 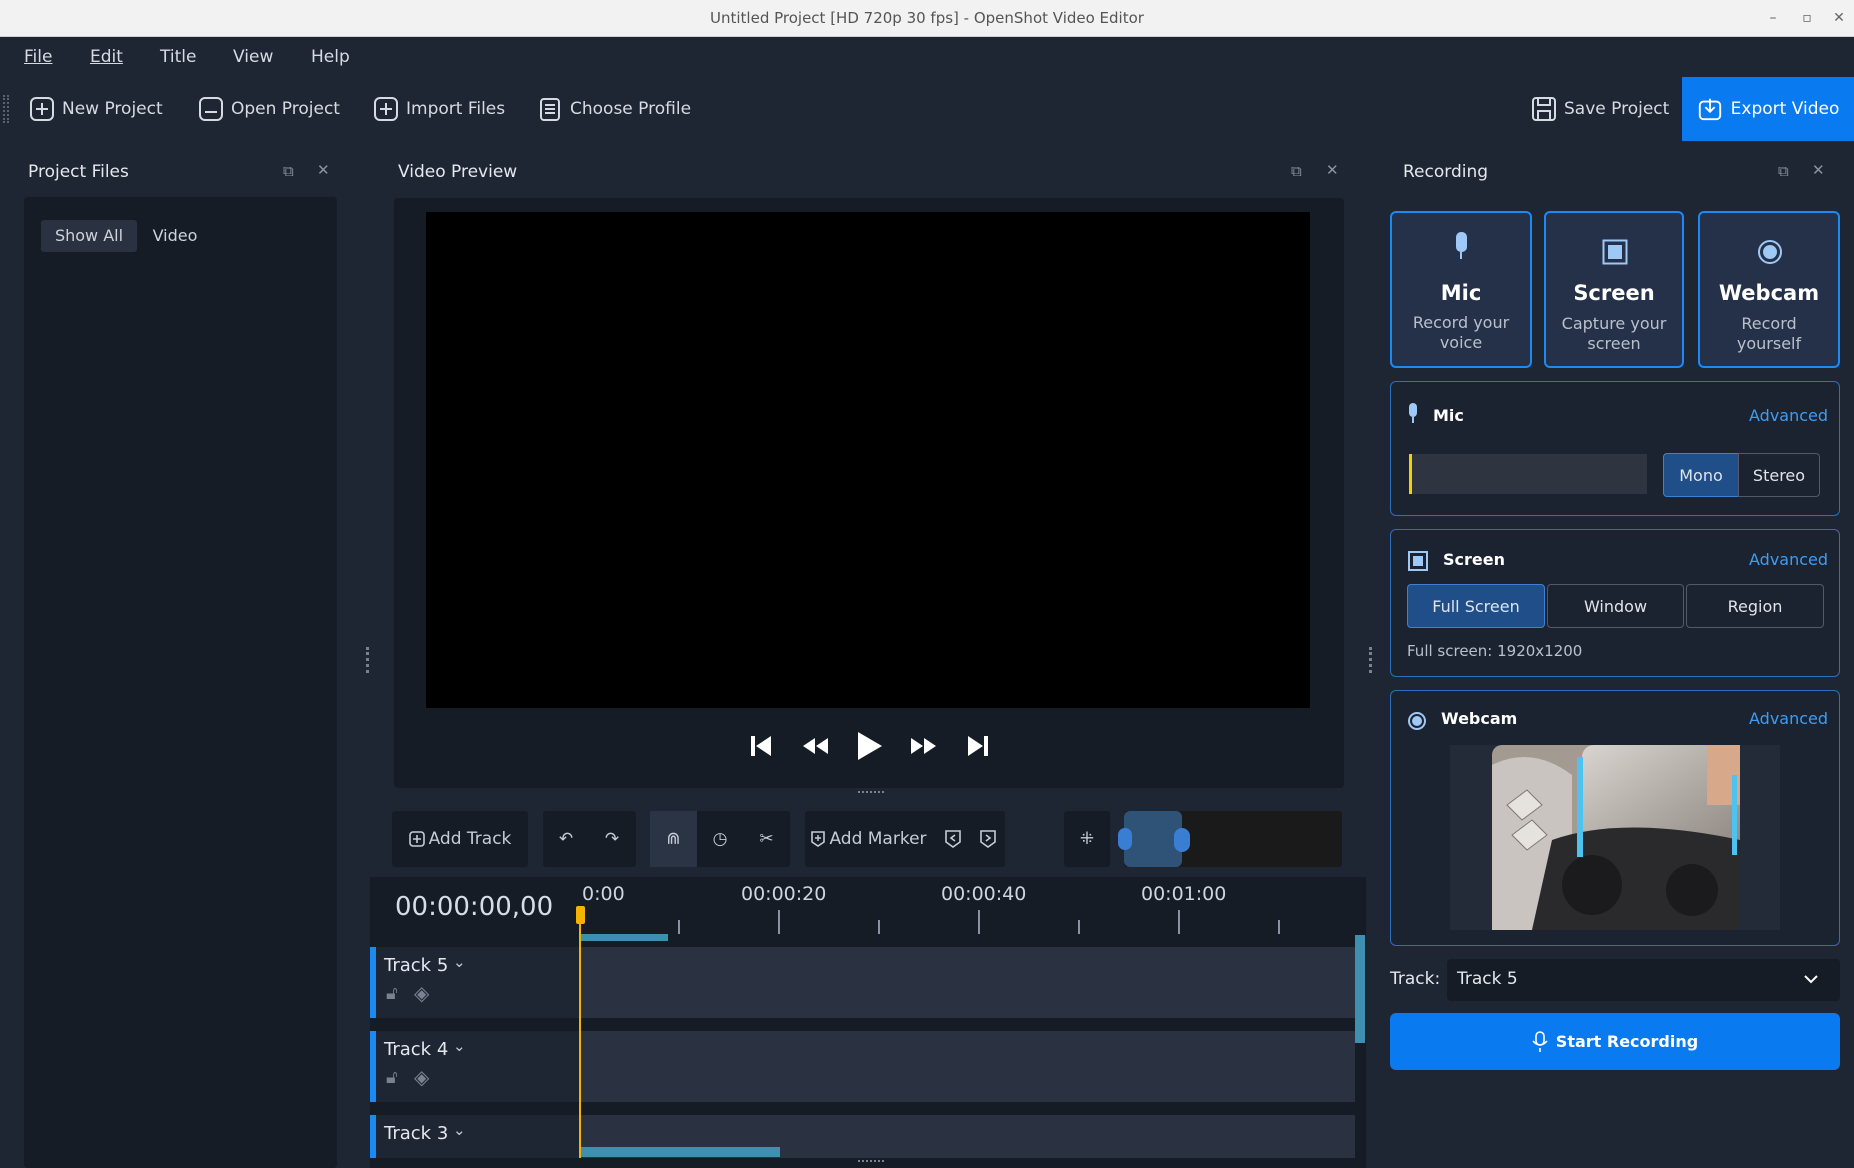 I want to click on undo-redo-group: ↶ ↷, so click(x=589, y=839).